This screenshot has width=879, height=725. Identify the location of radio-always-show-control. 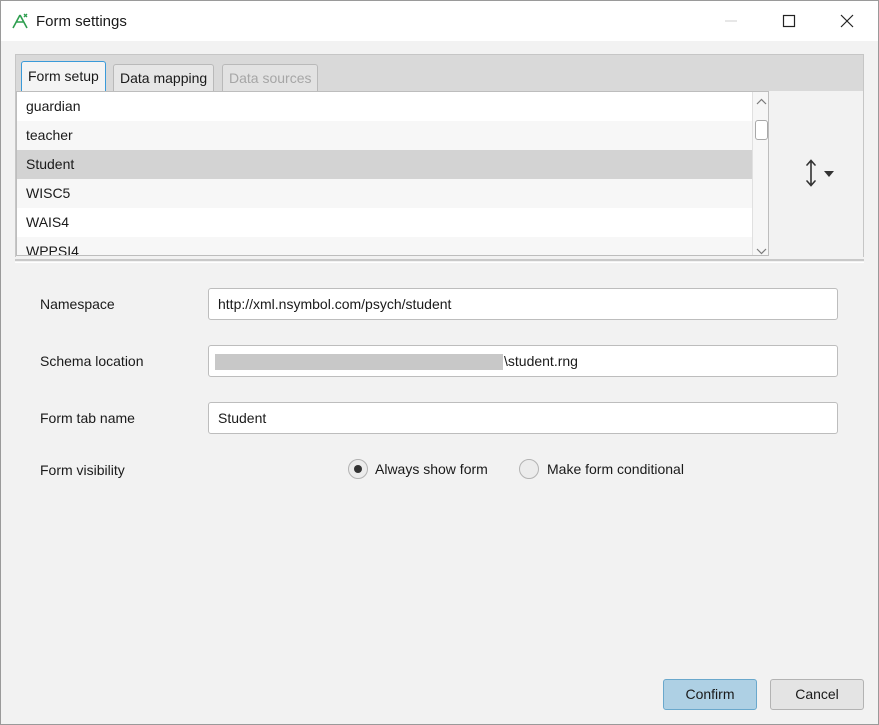
(358, 469).